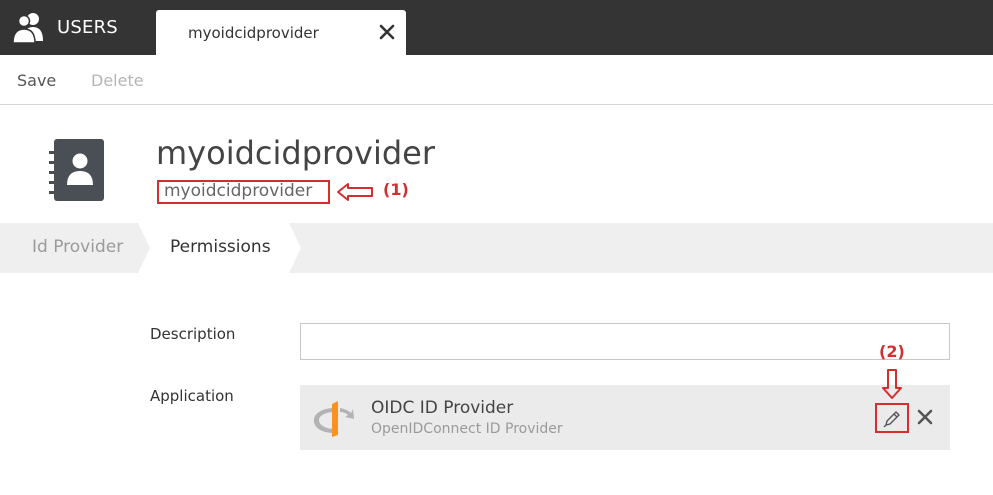 The width and height of the screenshot is (993, 495). I want to click on users-icon, so click(29, 27).